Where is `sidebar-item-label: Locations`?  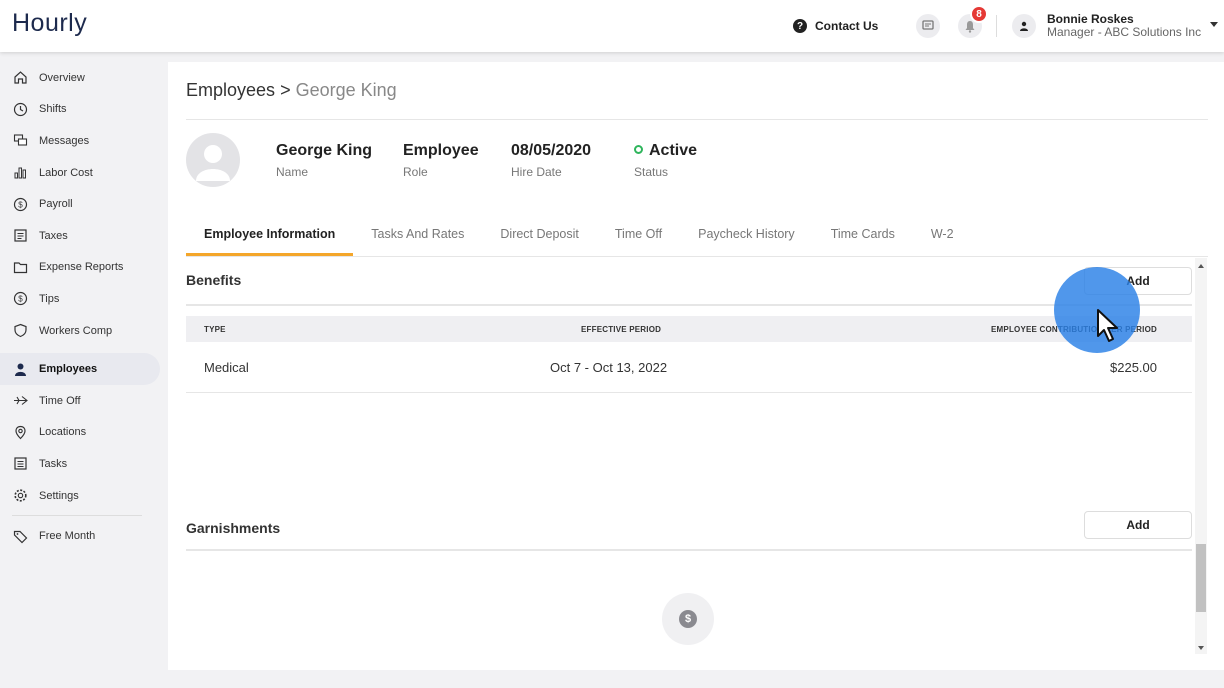 sidebar-item-label: Locations is located at coordinates (63, 432).